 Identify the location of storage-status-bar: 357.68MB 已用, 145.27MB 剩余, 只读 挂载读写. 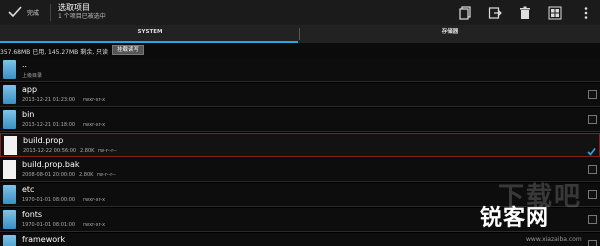
(300, 50).